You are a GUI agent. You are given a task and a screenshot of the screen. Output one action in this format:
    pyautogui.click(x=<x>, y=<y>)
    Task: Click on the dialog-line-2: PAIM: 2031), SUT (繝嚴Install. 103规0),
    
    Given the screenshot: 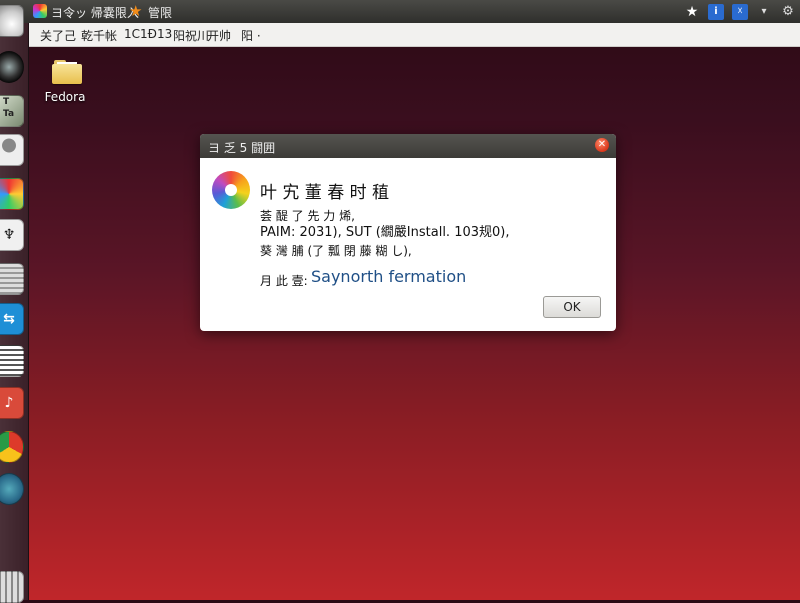 What is the action you would take?
    pyautogui.click(x=385, y=232)
    